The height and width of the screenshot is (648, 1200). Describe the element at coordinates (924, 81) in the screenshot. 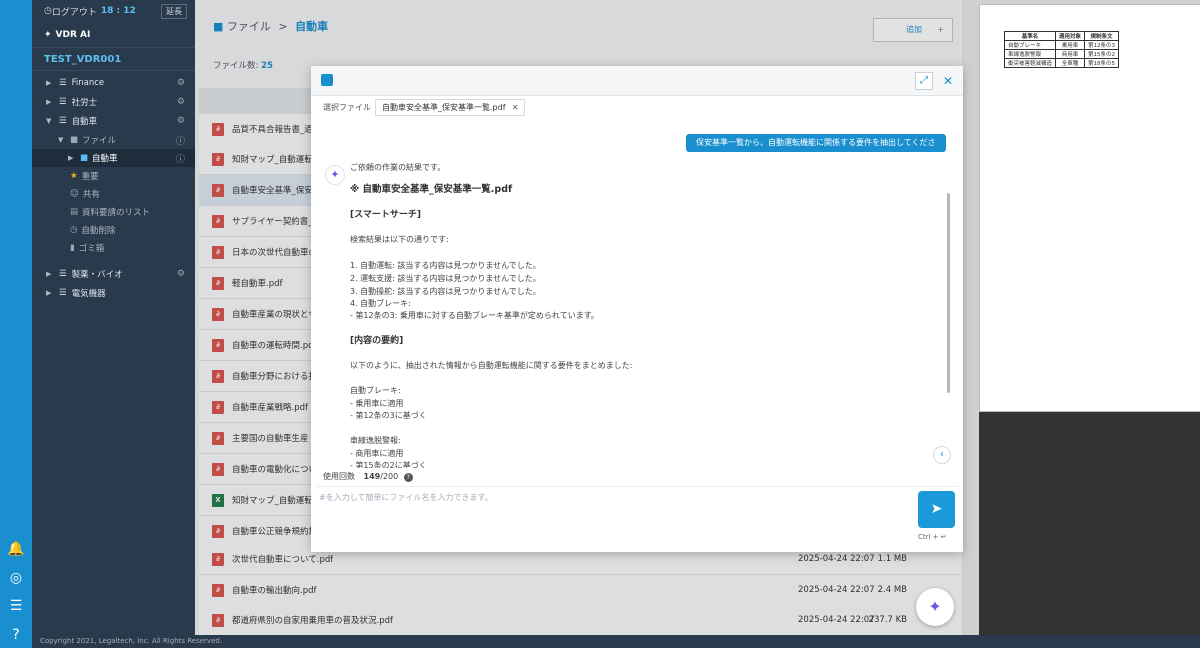

I see `expand-icon: ⤢` at that location.